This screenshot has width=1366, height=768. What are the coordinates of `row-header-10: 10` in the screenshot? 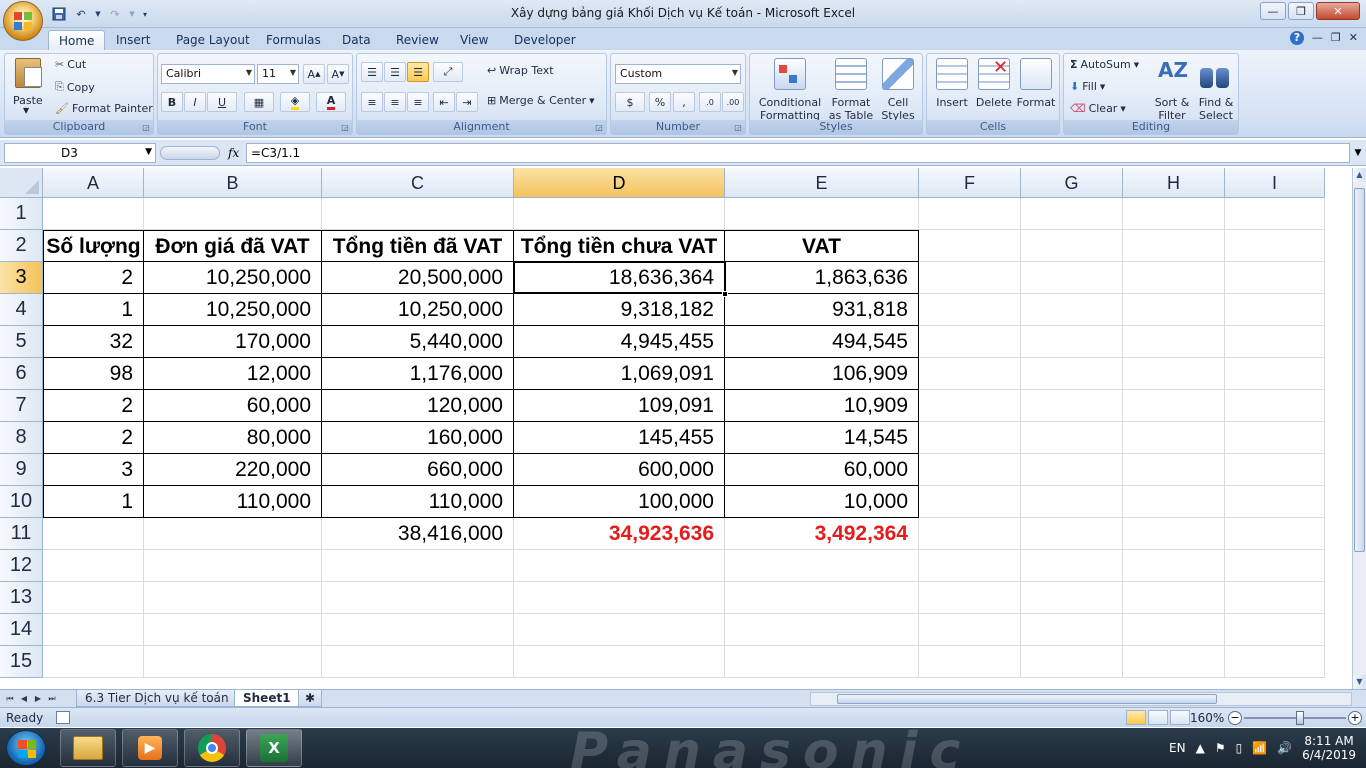 It's located at (21, 502).